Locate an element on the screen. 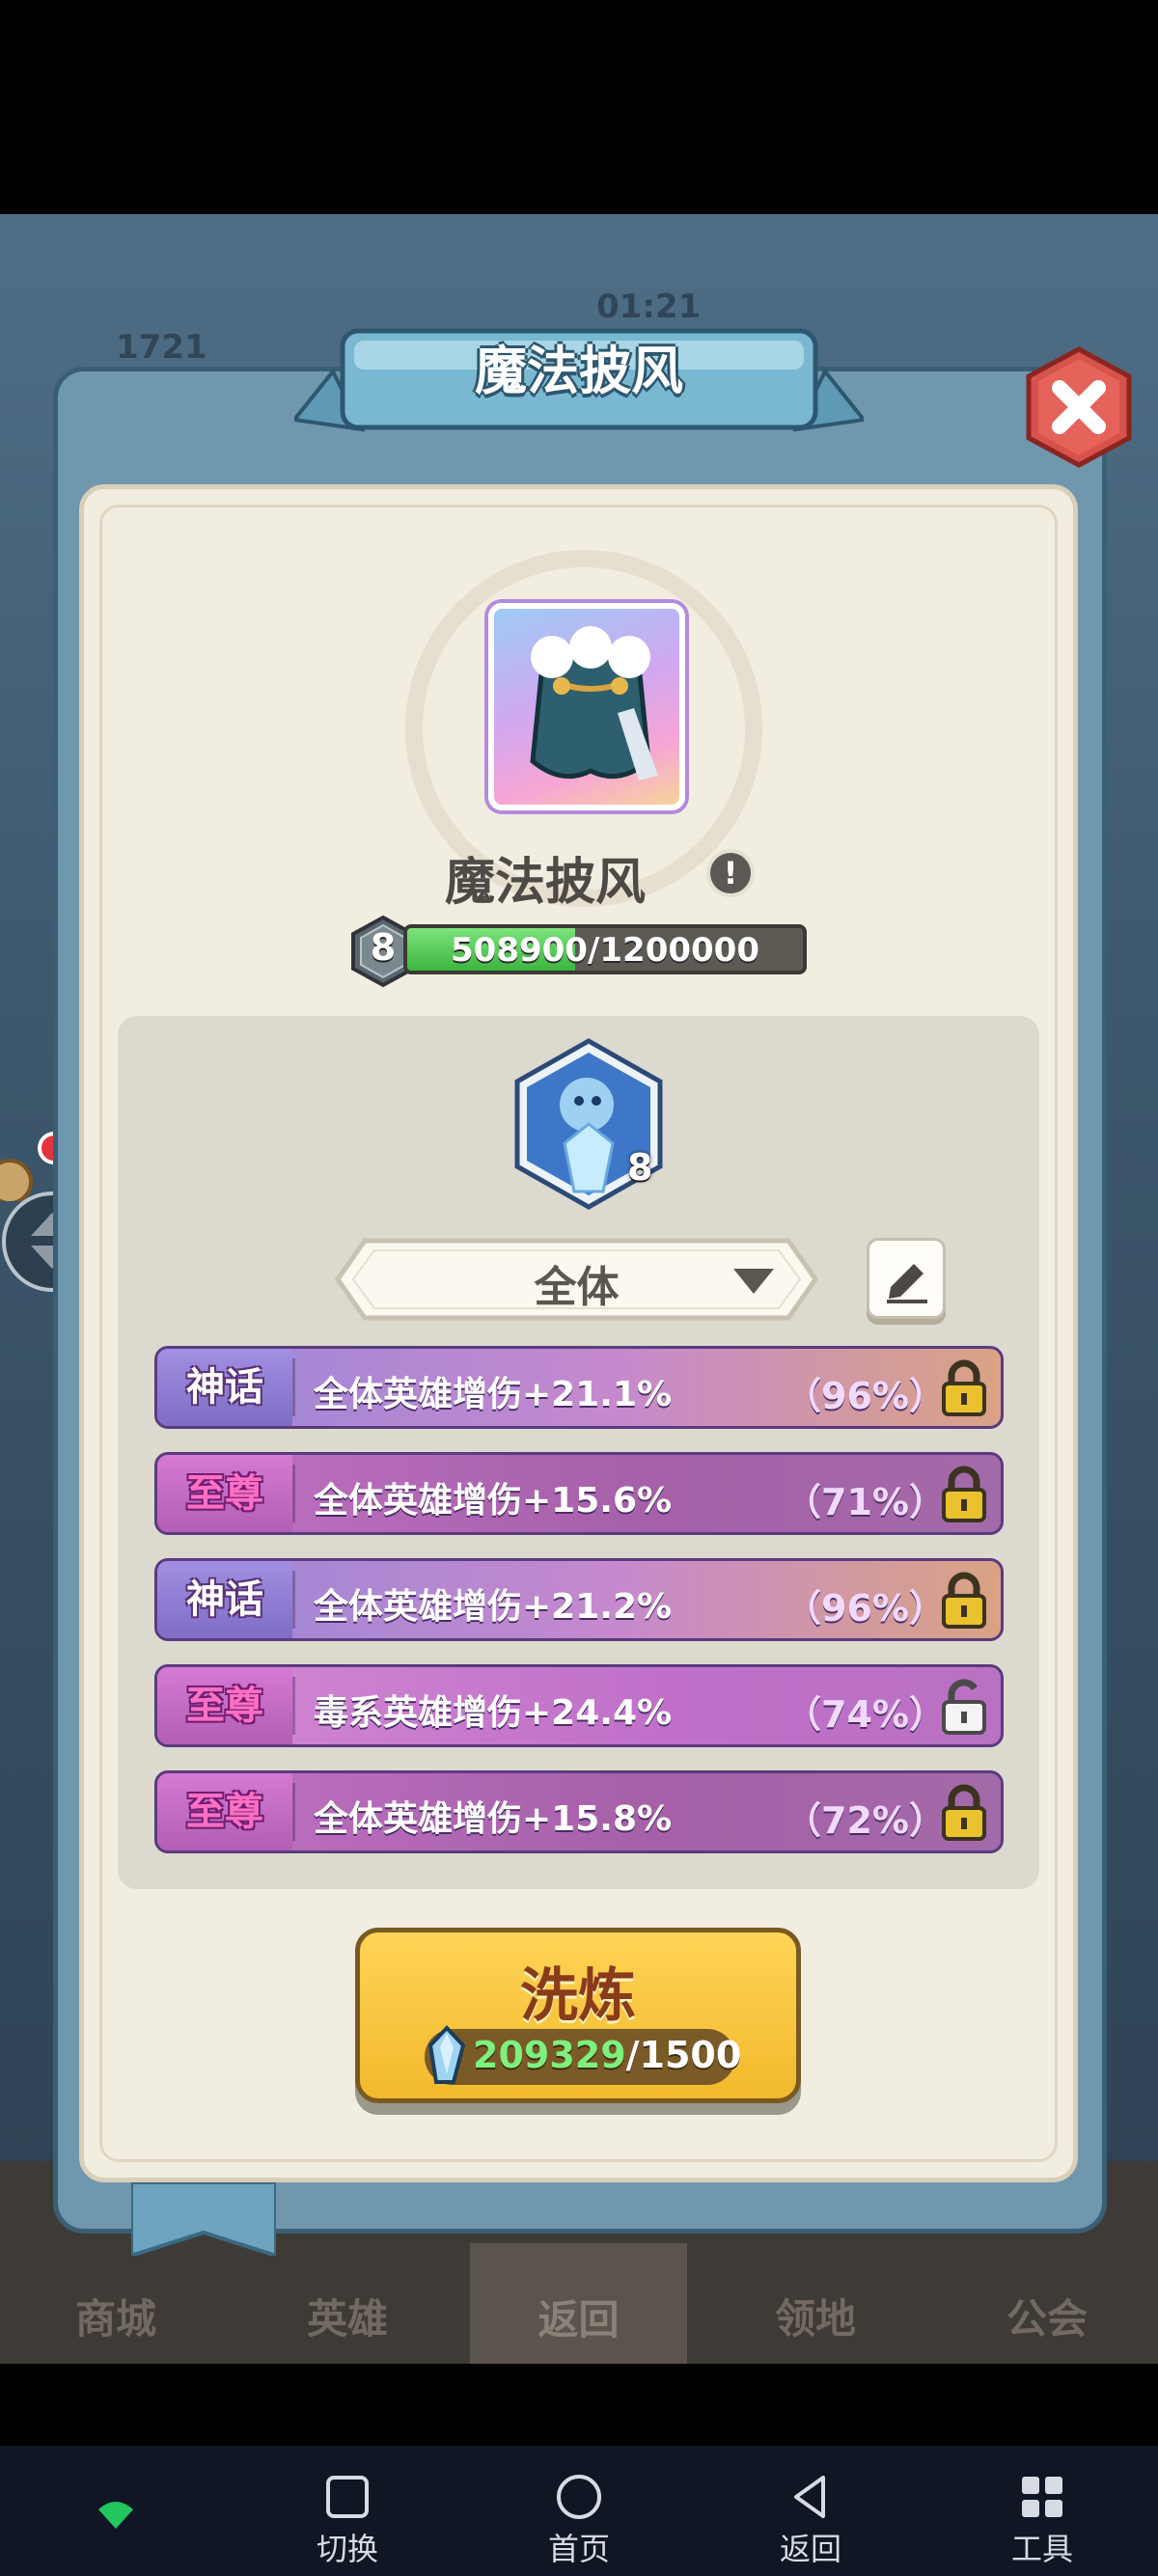  switch-button: 切换 is located at coordinates (347, 2521).